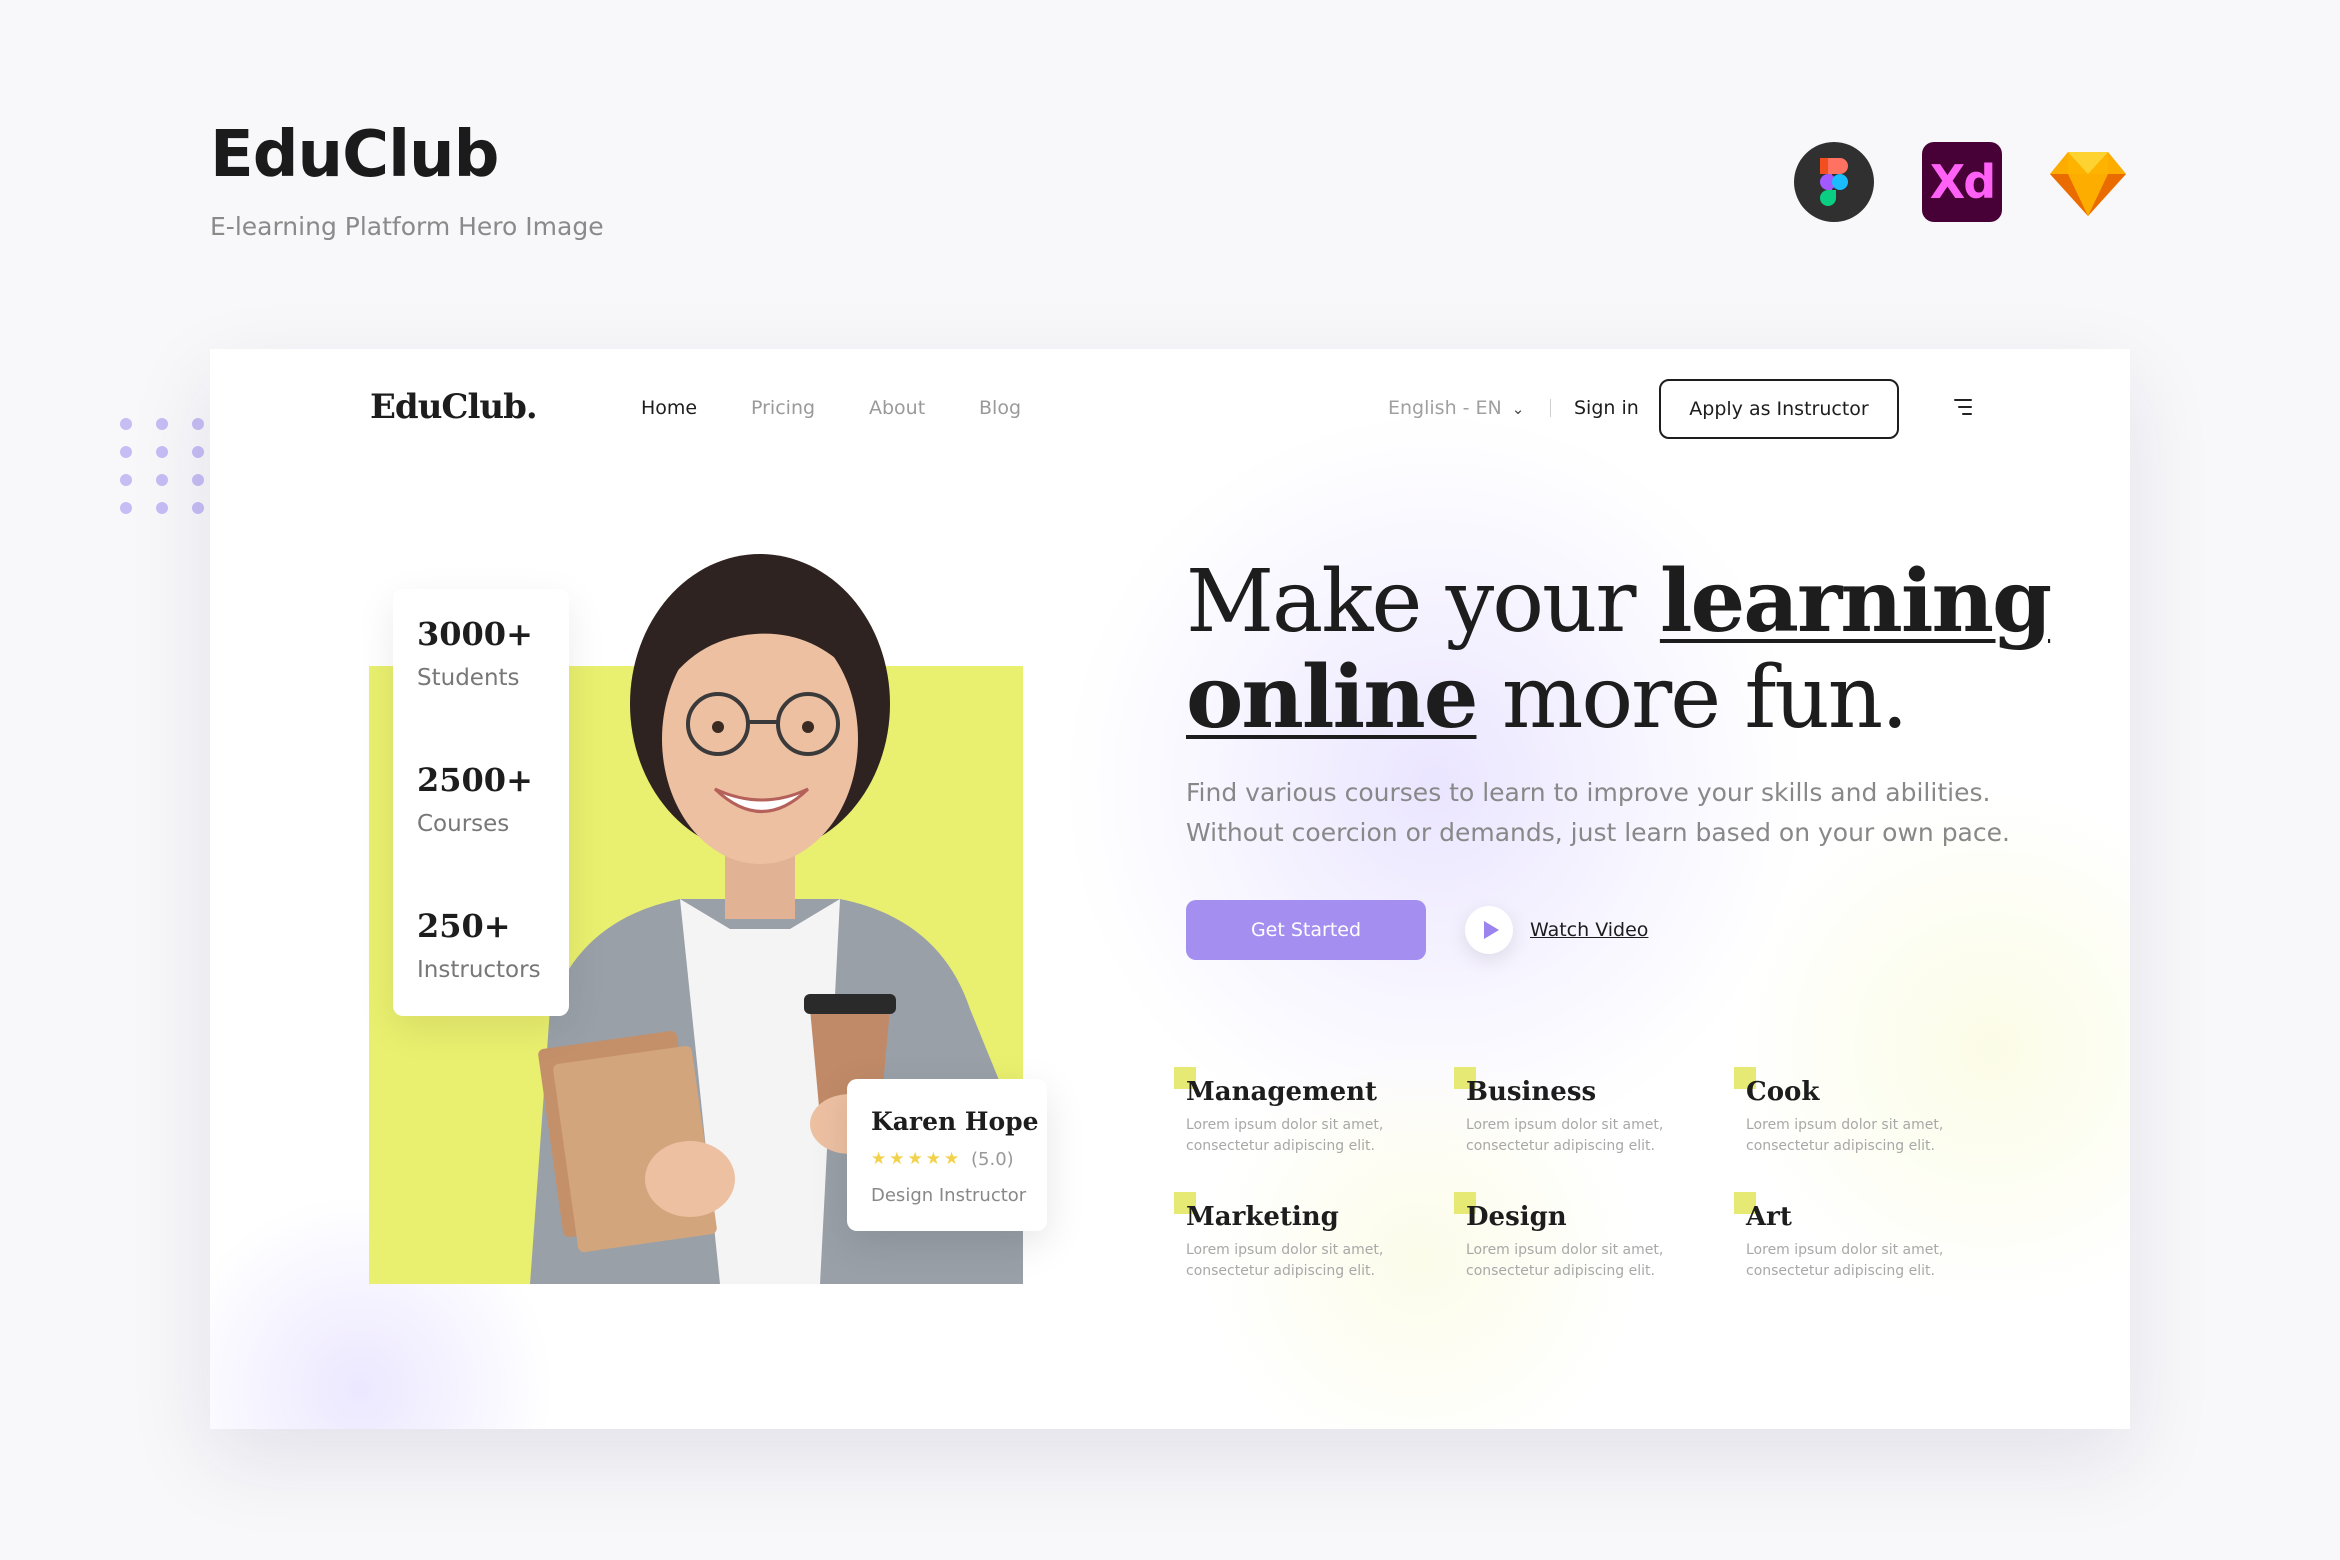 This screenshot has width=2340, height=1560. Describe the element at coordinates (1834, 182) in the screenshot. I see `figma-icon` at that location.